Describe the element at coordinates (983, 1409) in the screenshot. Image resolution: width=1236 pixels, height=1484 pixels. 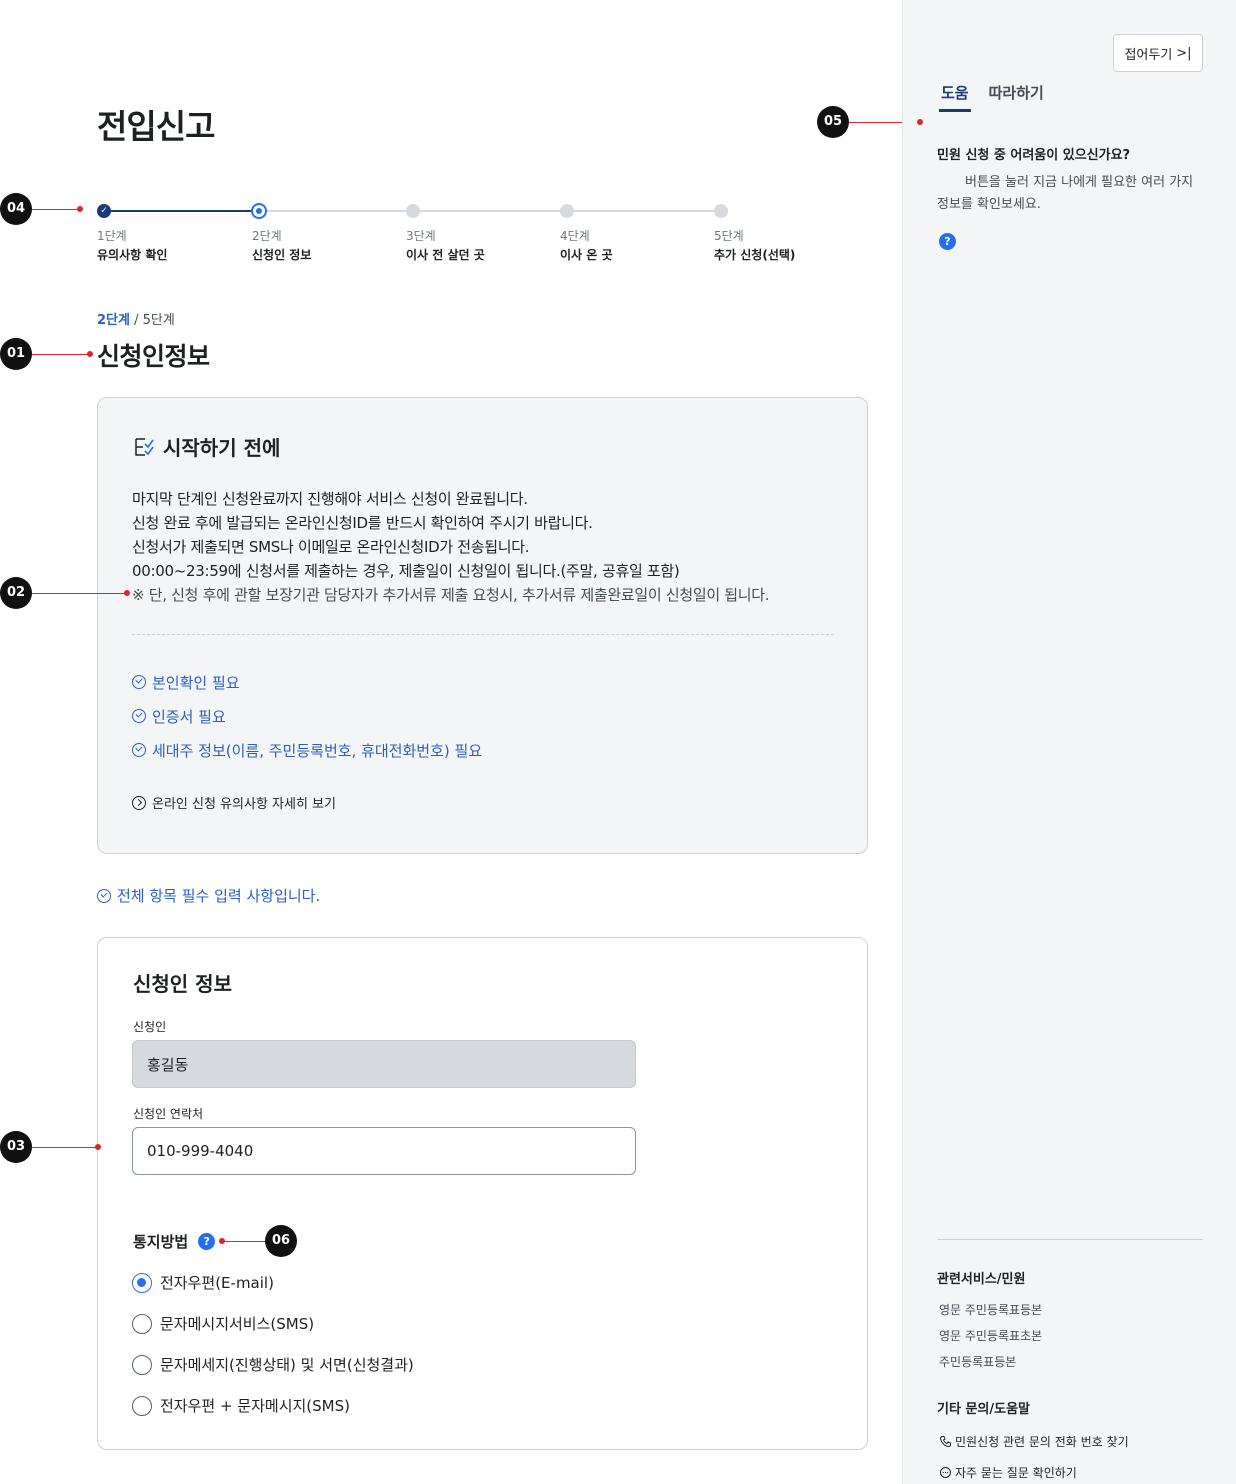
I see `etc-title: 기타 문의/도움말` at that location.